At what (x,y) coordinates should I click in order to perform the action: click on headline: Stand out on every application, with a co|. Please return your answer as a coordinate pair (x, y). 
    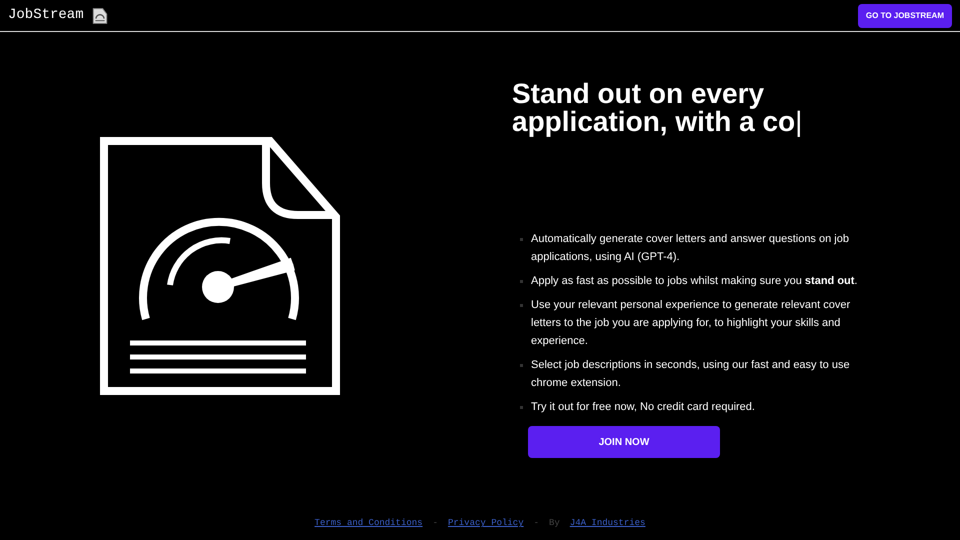
    Looking at the image, I should click on (658, 109).